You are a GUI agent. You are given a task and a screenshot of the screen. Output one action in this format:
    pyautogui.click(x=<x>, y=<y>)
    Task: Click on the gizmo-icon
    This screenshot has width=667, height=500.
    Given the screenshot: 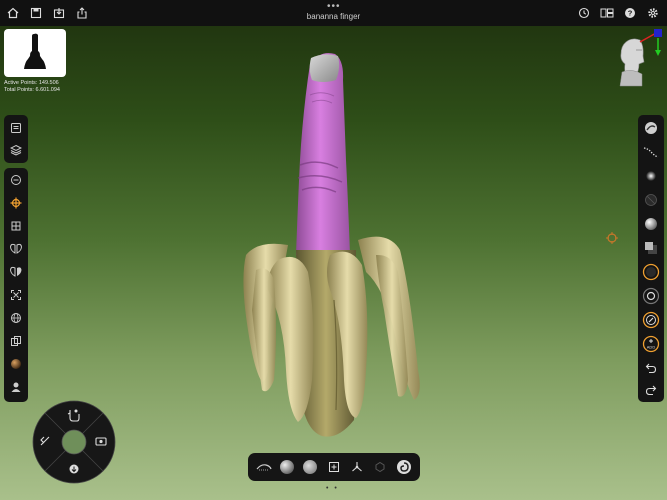 What is the action you would take?
    pyautogui.click(x=16, y=203)
    